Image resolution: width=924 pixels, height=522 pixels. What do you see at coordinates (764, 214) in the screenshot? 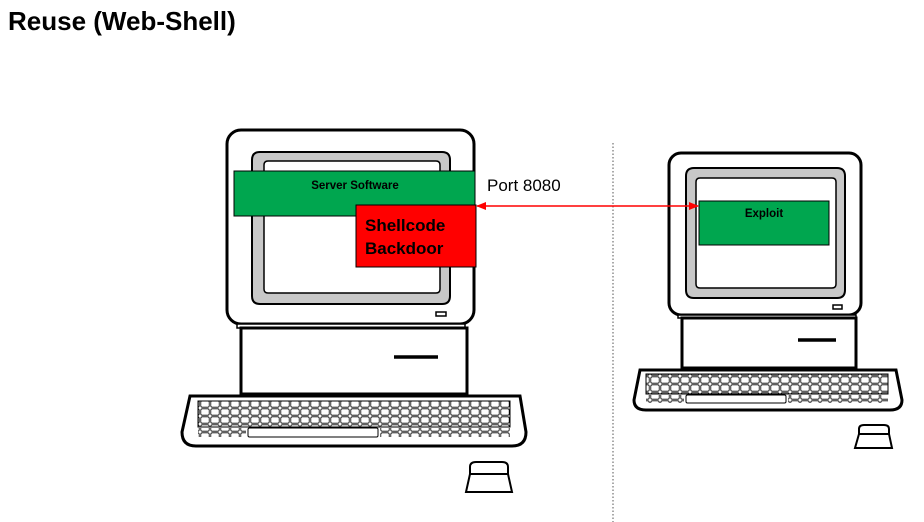
I see `exploit-label: Exploit` at bounding box center [764, 214].